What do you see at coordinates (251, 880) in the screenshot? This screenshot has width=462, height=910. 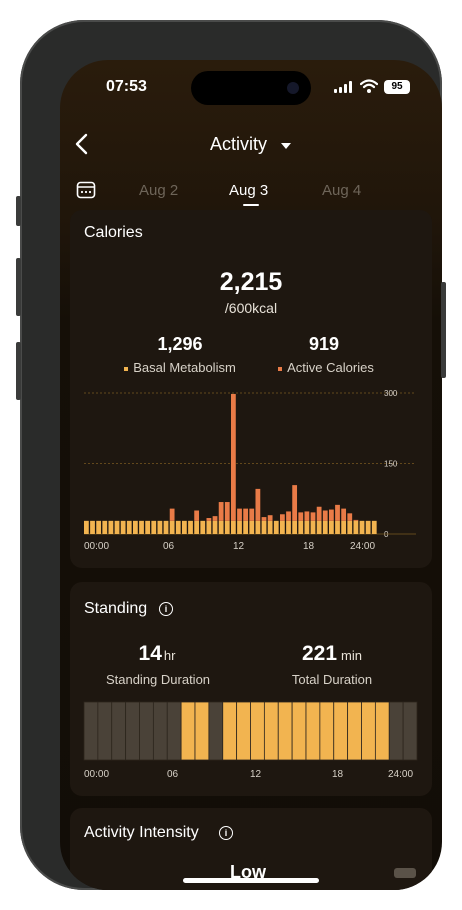 I see `home-indicator` at bounding box center [251, 880].